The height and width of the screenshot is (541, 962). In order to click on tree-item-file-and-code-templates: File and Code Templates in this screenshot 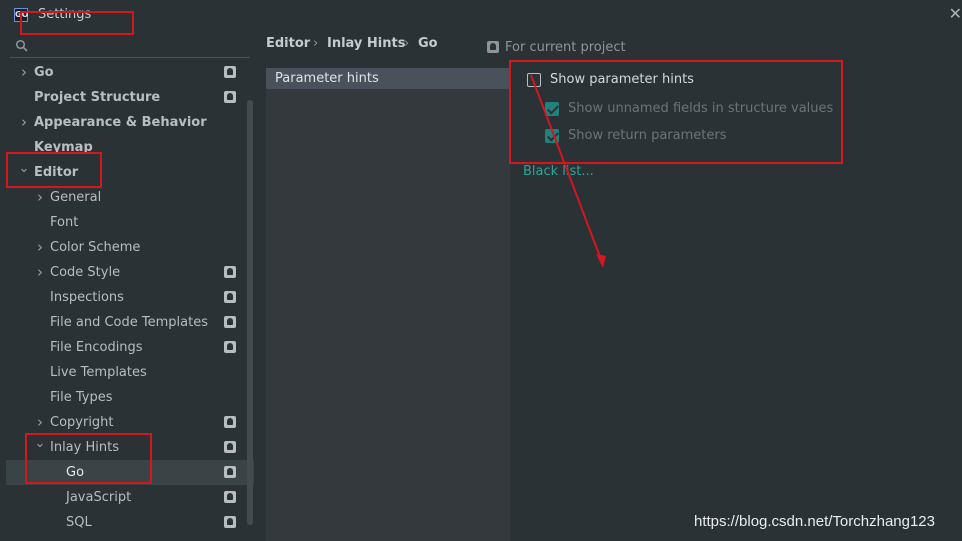, I will do `click(124, 322)`.